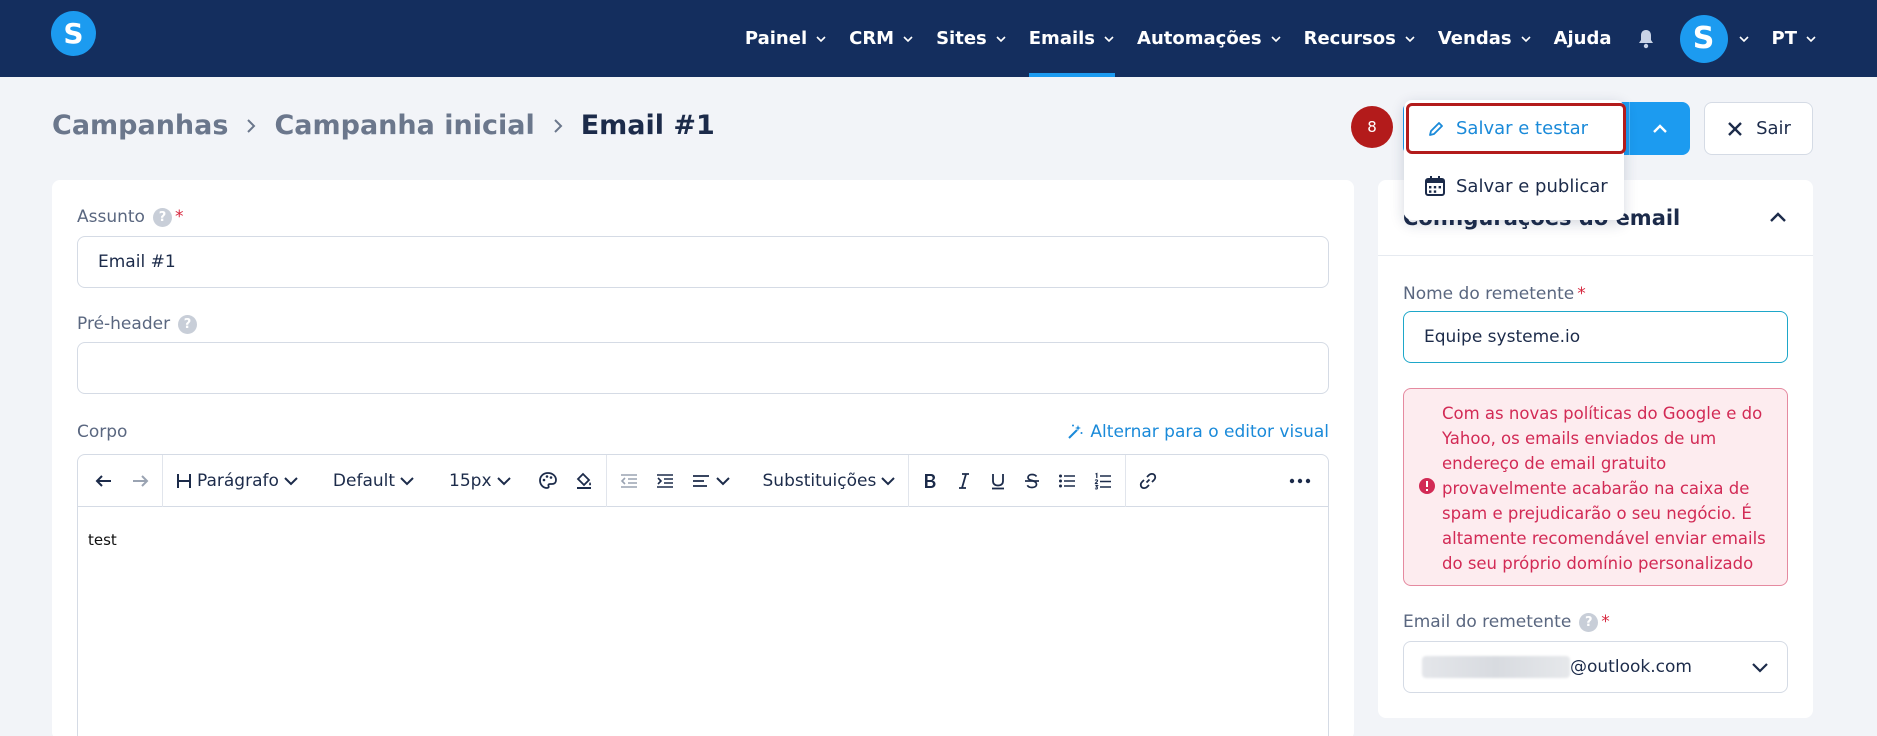 The image size is (1877, 736). What do you see at coordinates (961, 38) in the screenshot?
I see `nav-item-label: Sites` at bounding box center [961, 38].